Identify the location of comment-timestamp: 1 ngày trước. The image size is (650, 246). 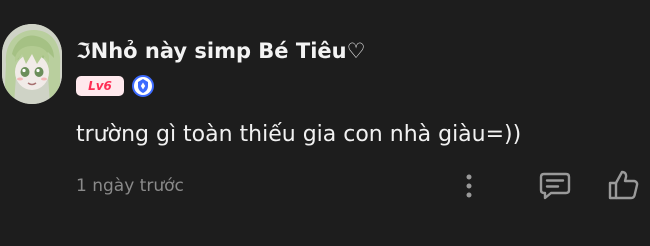
(130, 186).